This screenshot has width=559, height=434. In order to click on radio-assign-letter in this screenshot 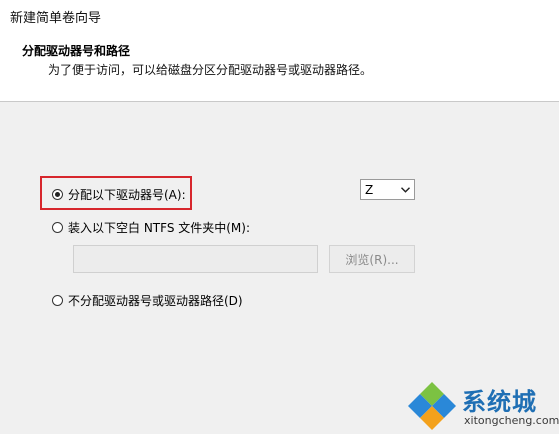, I will do `click(57, 194)`.